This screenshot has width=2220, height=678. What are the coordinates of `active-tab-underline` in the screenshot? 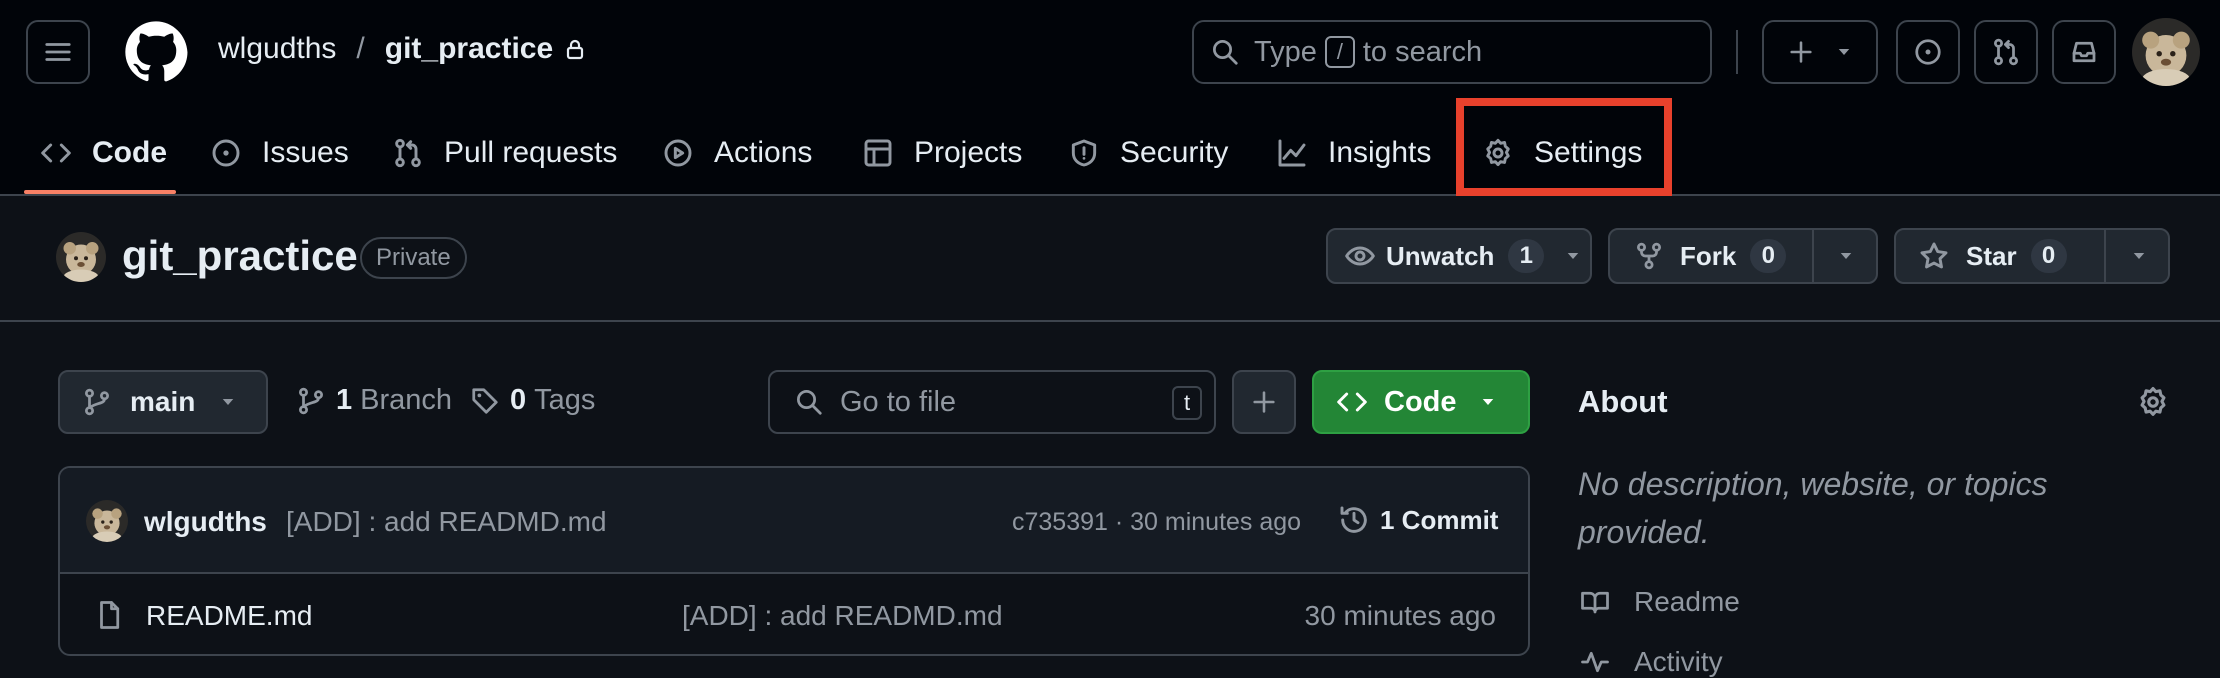 It's located at (100, 192).